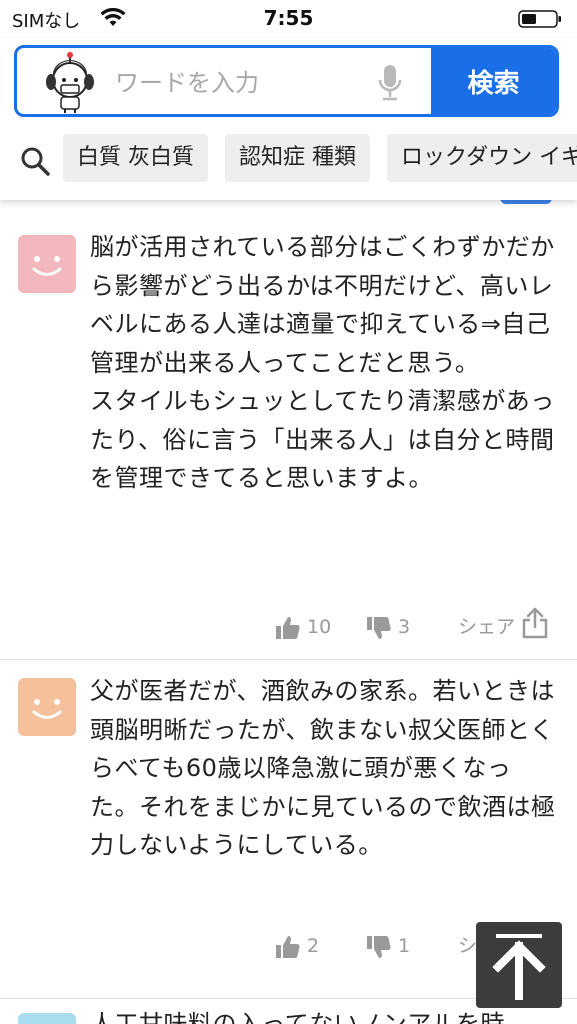  What do you see at coordinates (539, 19) in the screenshot?
I see `battery-icon` at bounding box center [539, 19].